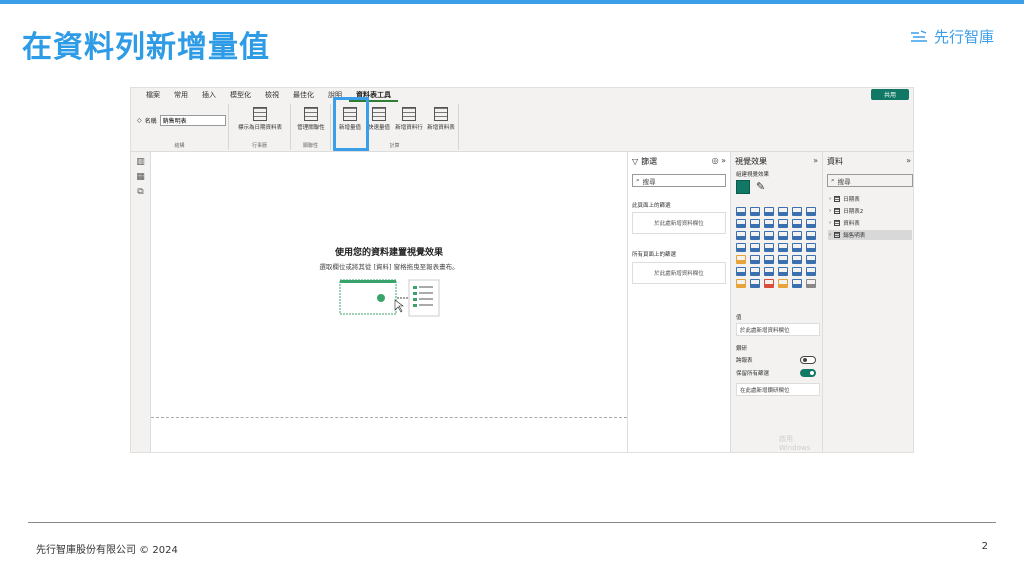 The width and height of the screenshot is (1024, 576). Describe the element at coordinates (851, 224) in the screenshot. I see `table-name: 資料表` at that location.